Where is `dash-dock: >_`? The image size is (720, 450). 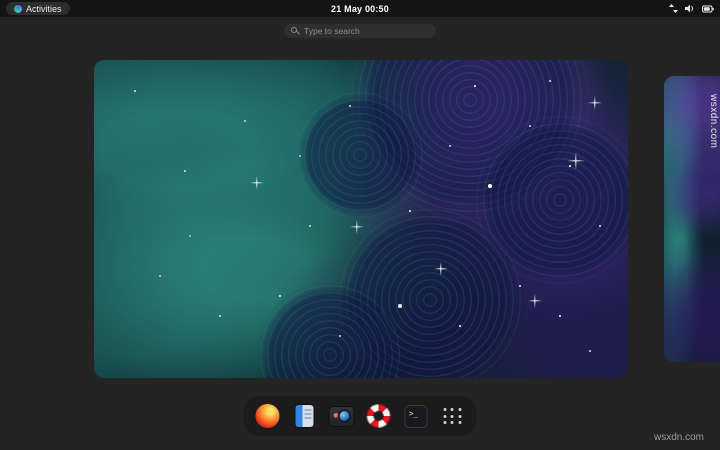 dash-dock: >_ is located at coordinates (360, 416).